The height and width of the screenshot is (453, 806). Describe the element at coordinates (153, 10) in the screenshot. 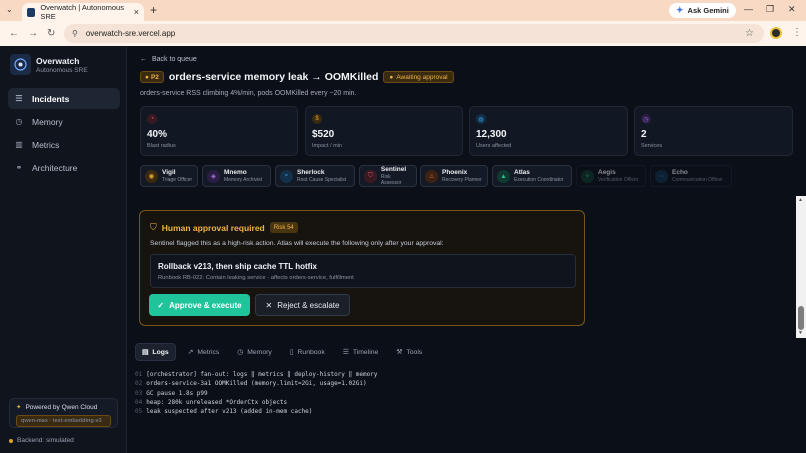

I see `new-tab-button: +` at that location.